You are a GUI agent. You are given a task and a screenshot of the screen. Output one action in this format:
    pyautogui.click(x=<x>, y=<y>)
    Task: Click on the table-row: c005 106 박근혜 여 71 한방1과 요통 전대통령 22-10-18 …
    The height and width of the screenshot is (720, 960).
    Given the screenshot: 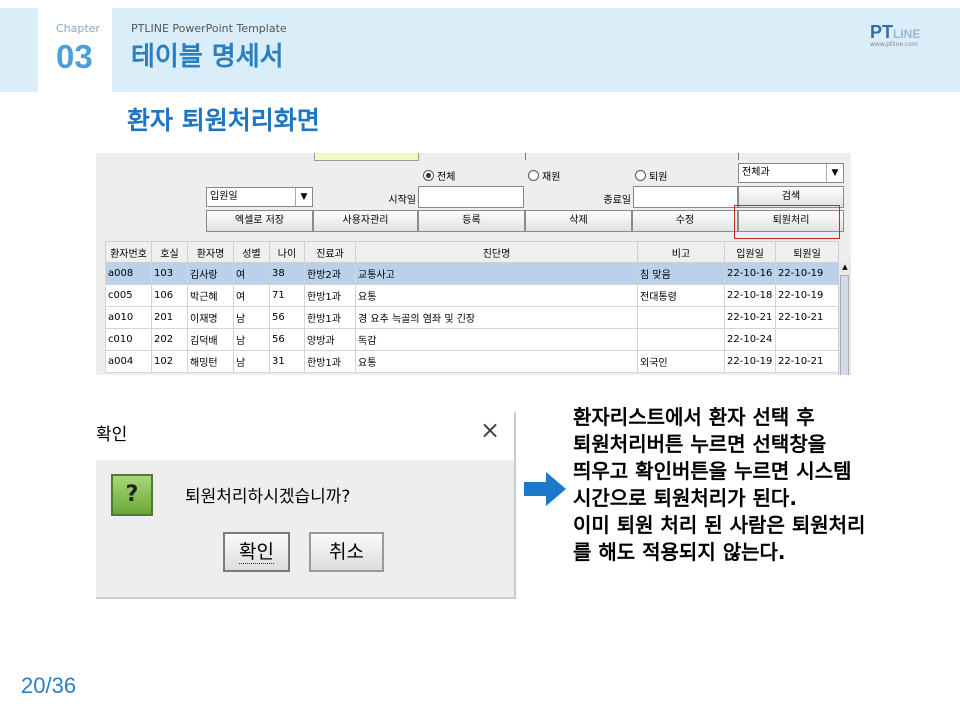 What is the action you would take?
    pyautogui.click(x=472, y=295)
    